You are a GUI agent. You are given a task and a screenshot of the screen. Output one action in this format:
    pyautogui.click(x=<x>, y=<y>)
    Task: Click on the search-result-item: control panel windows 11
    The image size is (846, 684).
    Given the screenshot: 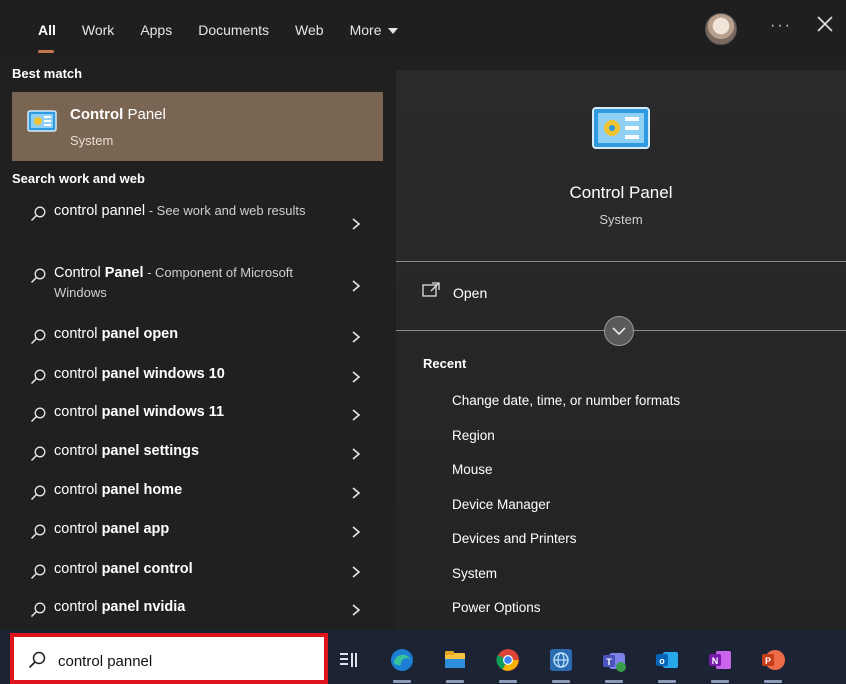 What is the action you would take?
    pyautogui.click(x=197, y=415)
    